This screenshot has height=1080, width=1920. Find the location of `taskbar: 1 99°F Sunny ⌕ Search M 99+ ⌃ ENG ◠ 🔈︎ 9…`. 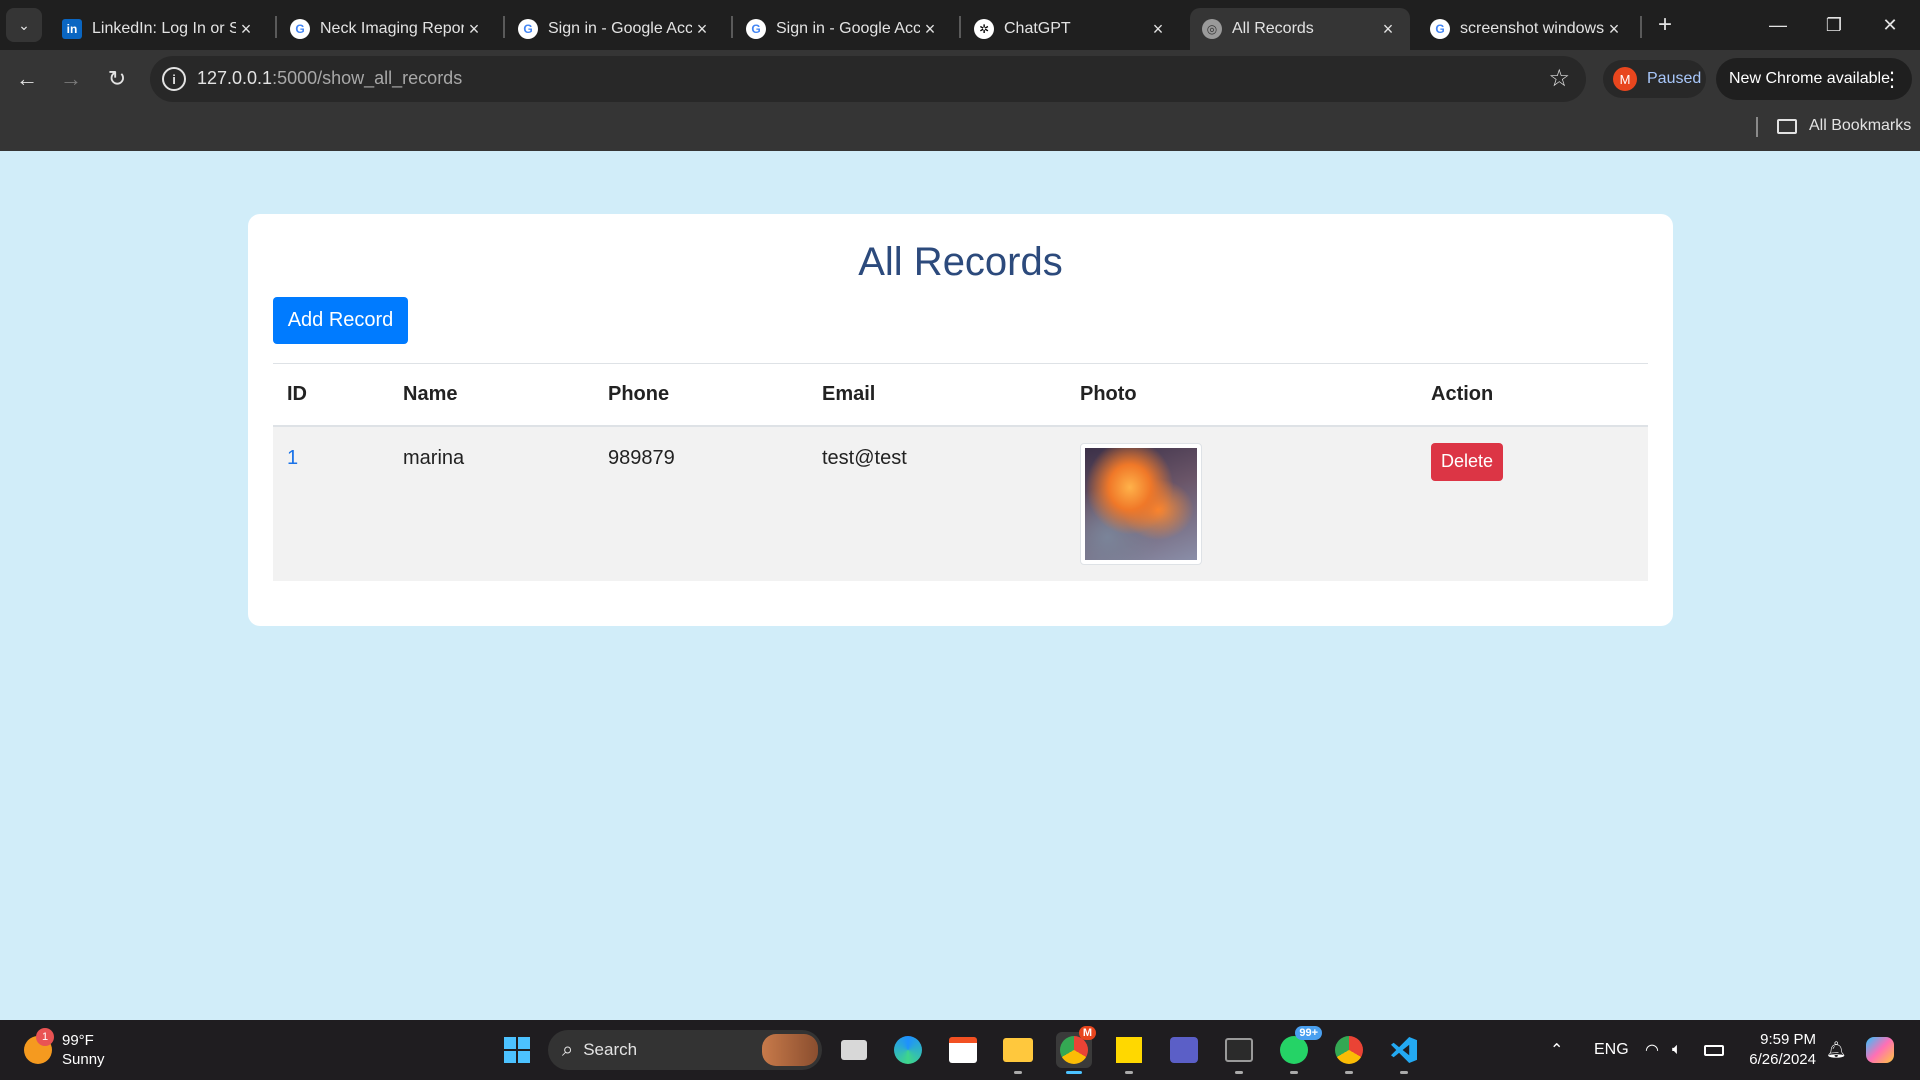

taskbar: 1 99°F Sunny ⌕ Search M 99+ ⌃ ENG ◠ 🔈︎ 9… is located at coordinates (960, 1050).